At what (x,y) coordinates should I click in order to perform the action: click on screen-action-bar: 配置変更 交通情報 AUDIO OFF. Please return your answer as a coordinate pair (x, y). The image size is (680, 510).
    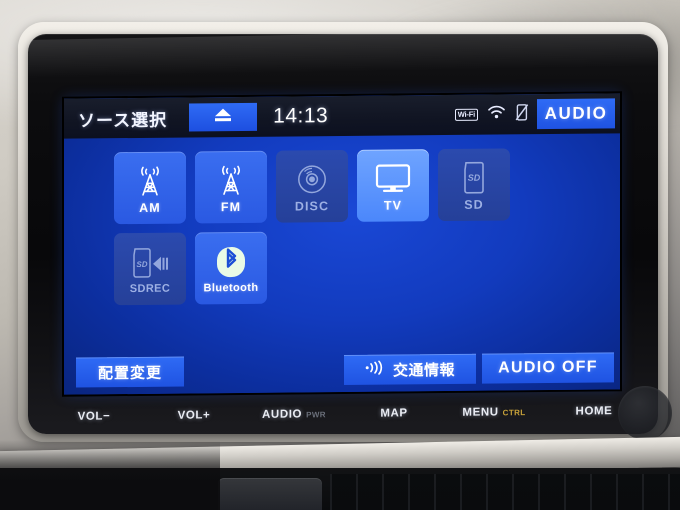
    Looking at the image, I should click on (342, 371).